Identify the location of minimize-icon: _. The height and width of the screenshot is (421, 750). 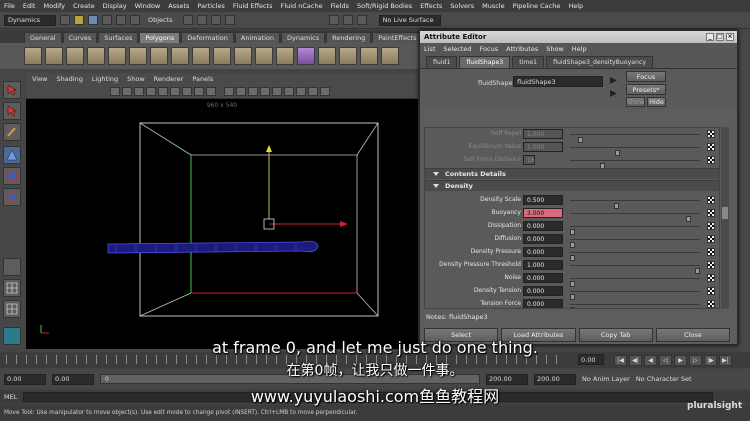
(710, 37).